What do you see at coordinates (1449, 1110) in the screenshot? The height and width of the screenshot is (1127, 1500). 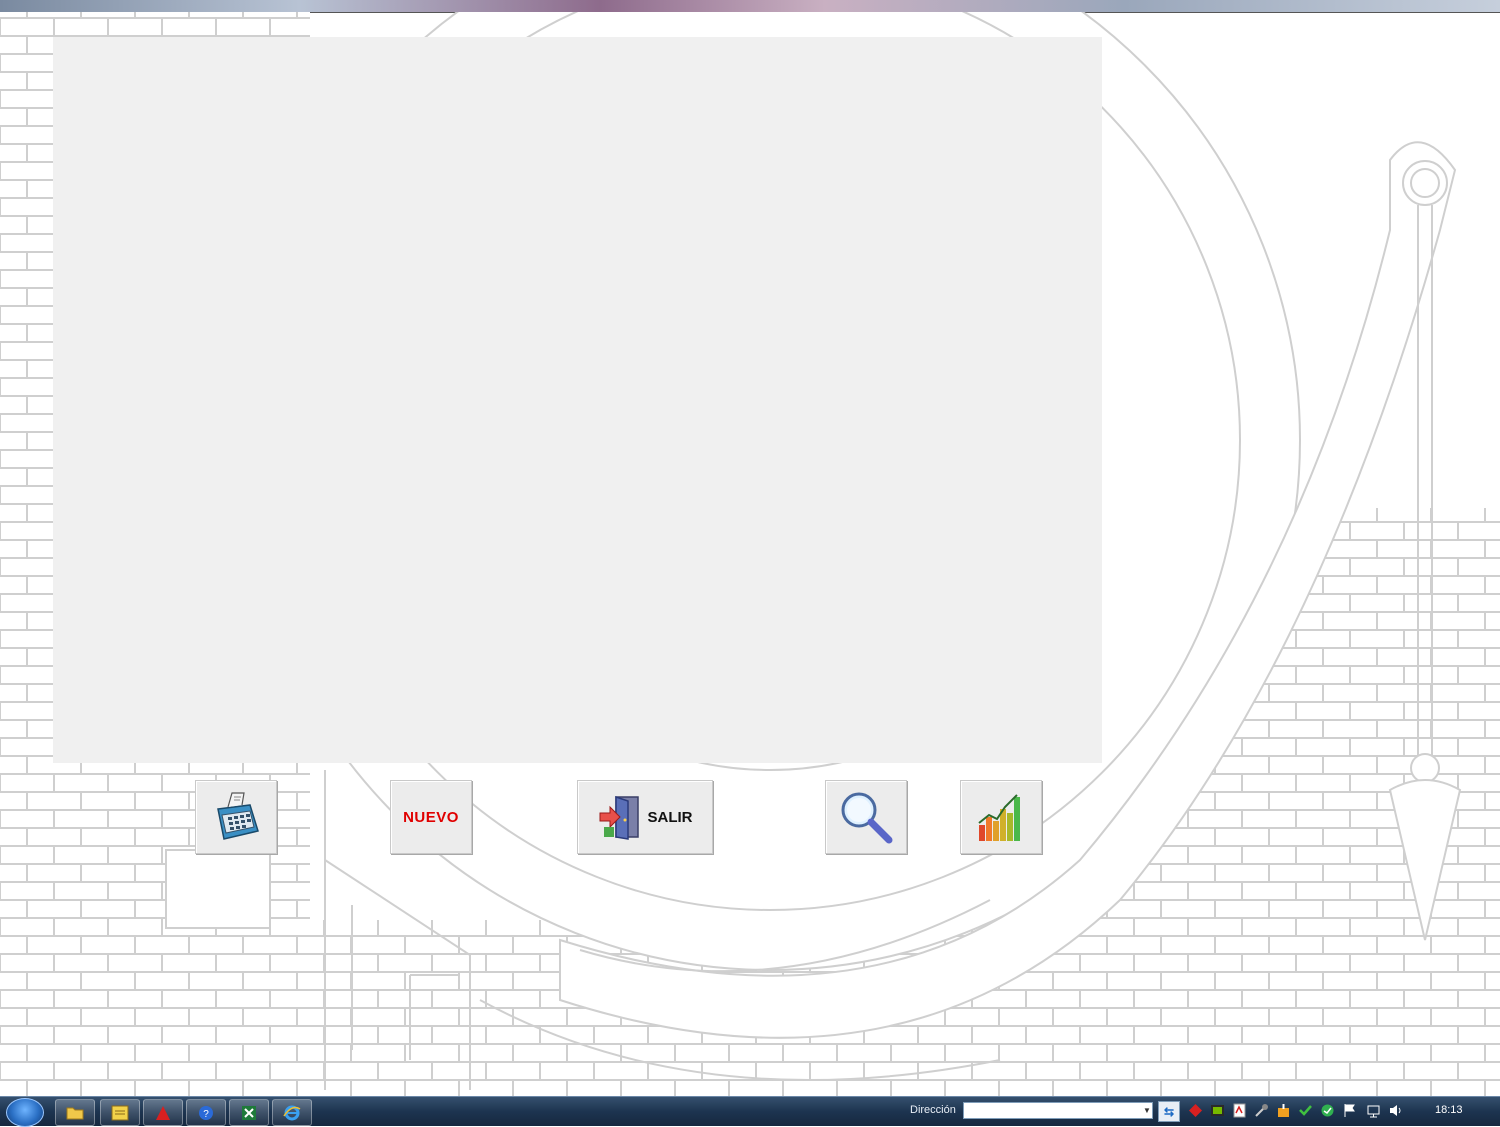 I see `taskbar-clock: 18:13` at bounding box center [1449, 1110].